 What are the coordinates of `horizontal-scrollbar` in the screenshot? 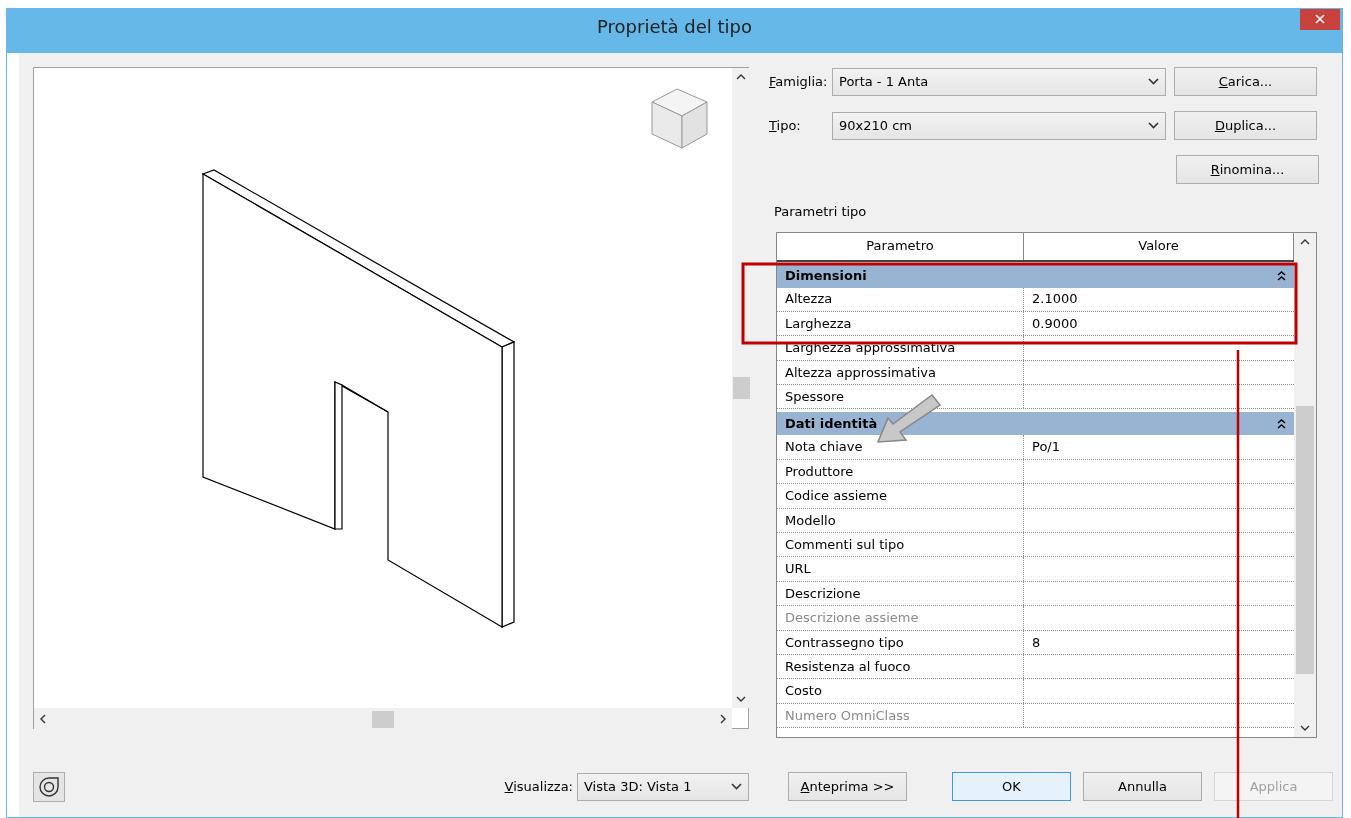 It's located at (383, 719).